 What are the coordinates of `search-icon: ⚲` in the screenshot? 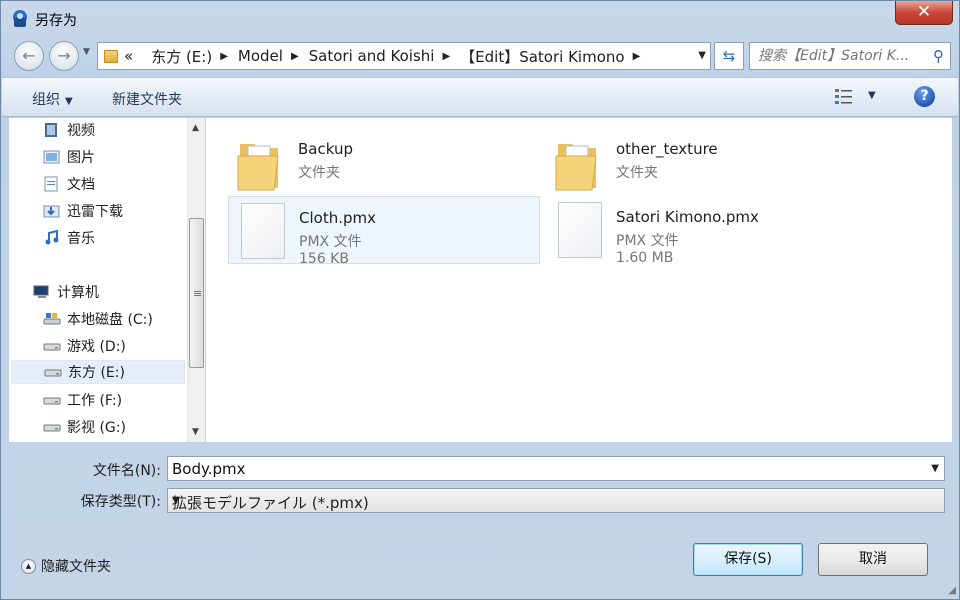 It's located at (938, 56).